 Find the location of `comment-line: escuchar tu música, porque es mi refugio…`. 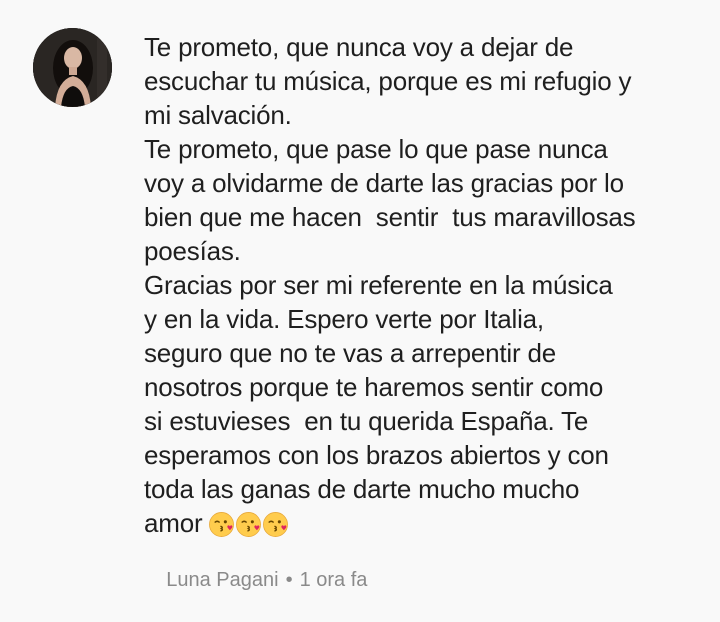

comment-line: escuchar tu música, porque es mi refugio… is located at coordinates (388, 81).